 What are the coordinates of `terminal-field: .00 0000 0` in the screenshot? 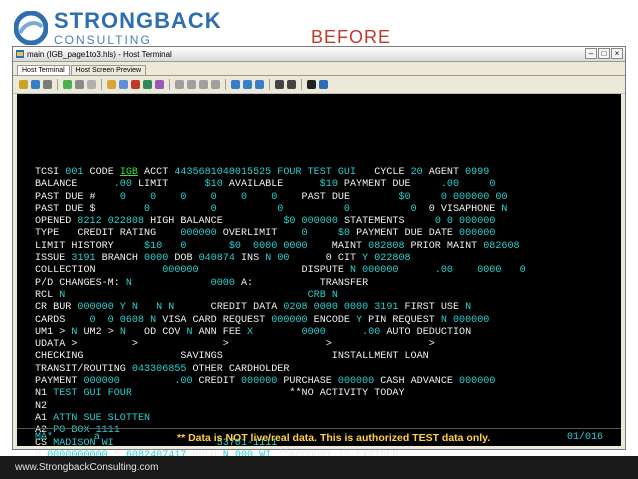 It's located at (480, 270).